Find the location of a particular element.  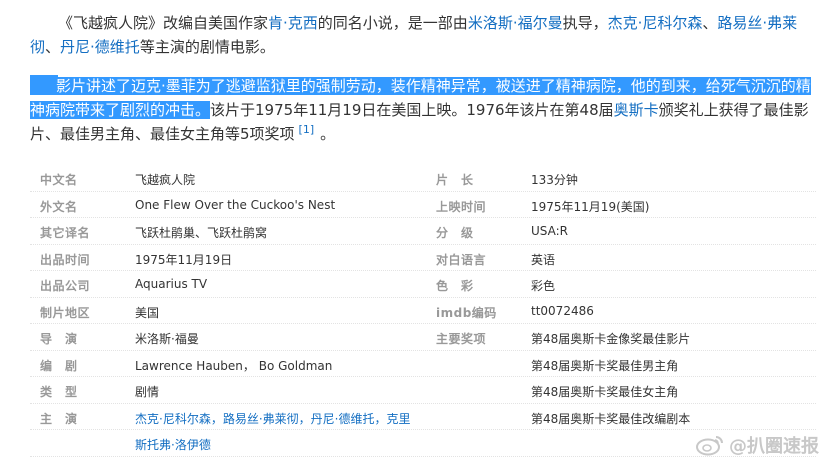

watermark-text: @扒圈速报 is located at coordinates (774, 446).